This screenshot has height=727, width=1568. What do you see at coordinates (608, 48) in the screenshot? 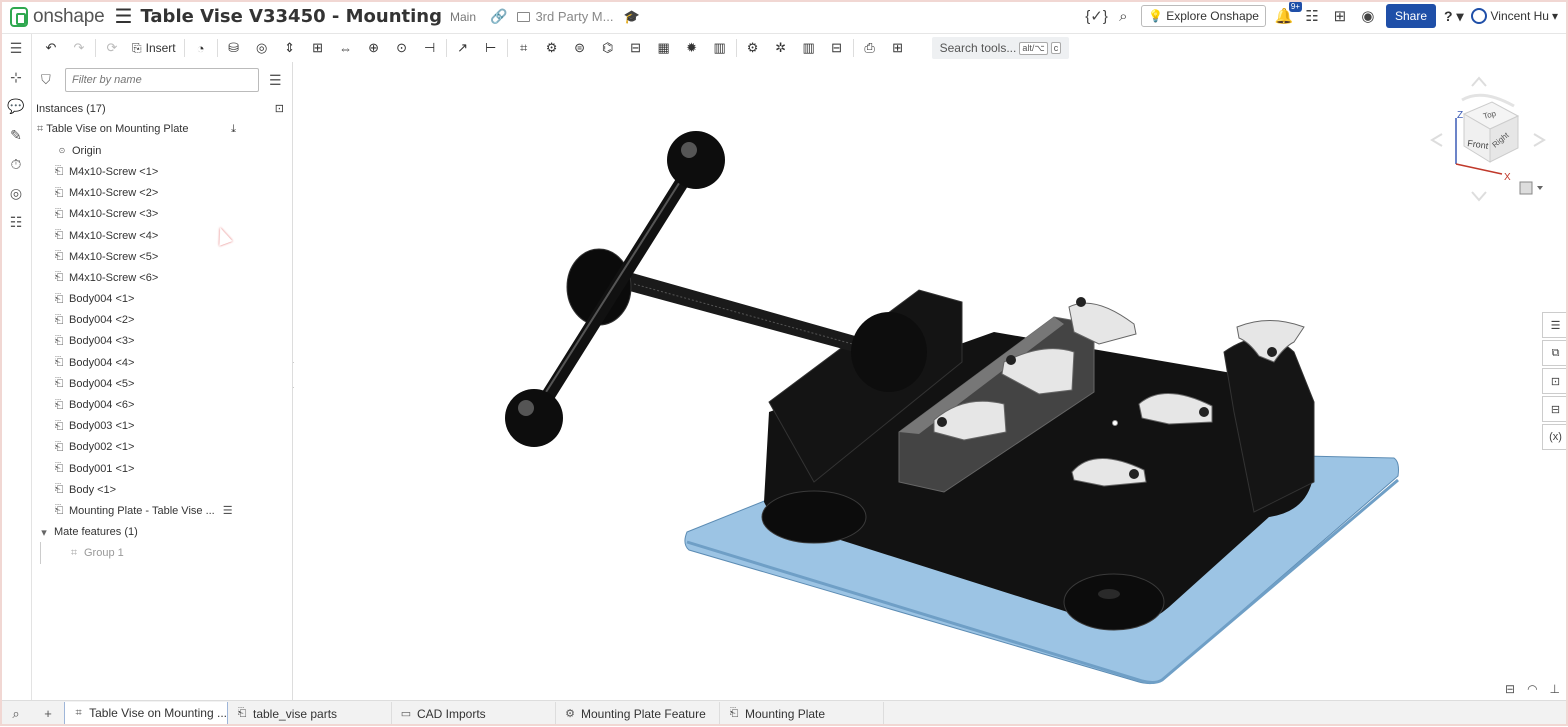
I see `screw-relation-icon: ⌬` at bounding box center [608, 48].